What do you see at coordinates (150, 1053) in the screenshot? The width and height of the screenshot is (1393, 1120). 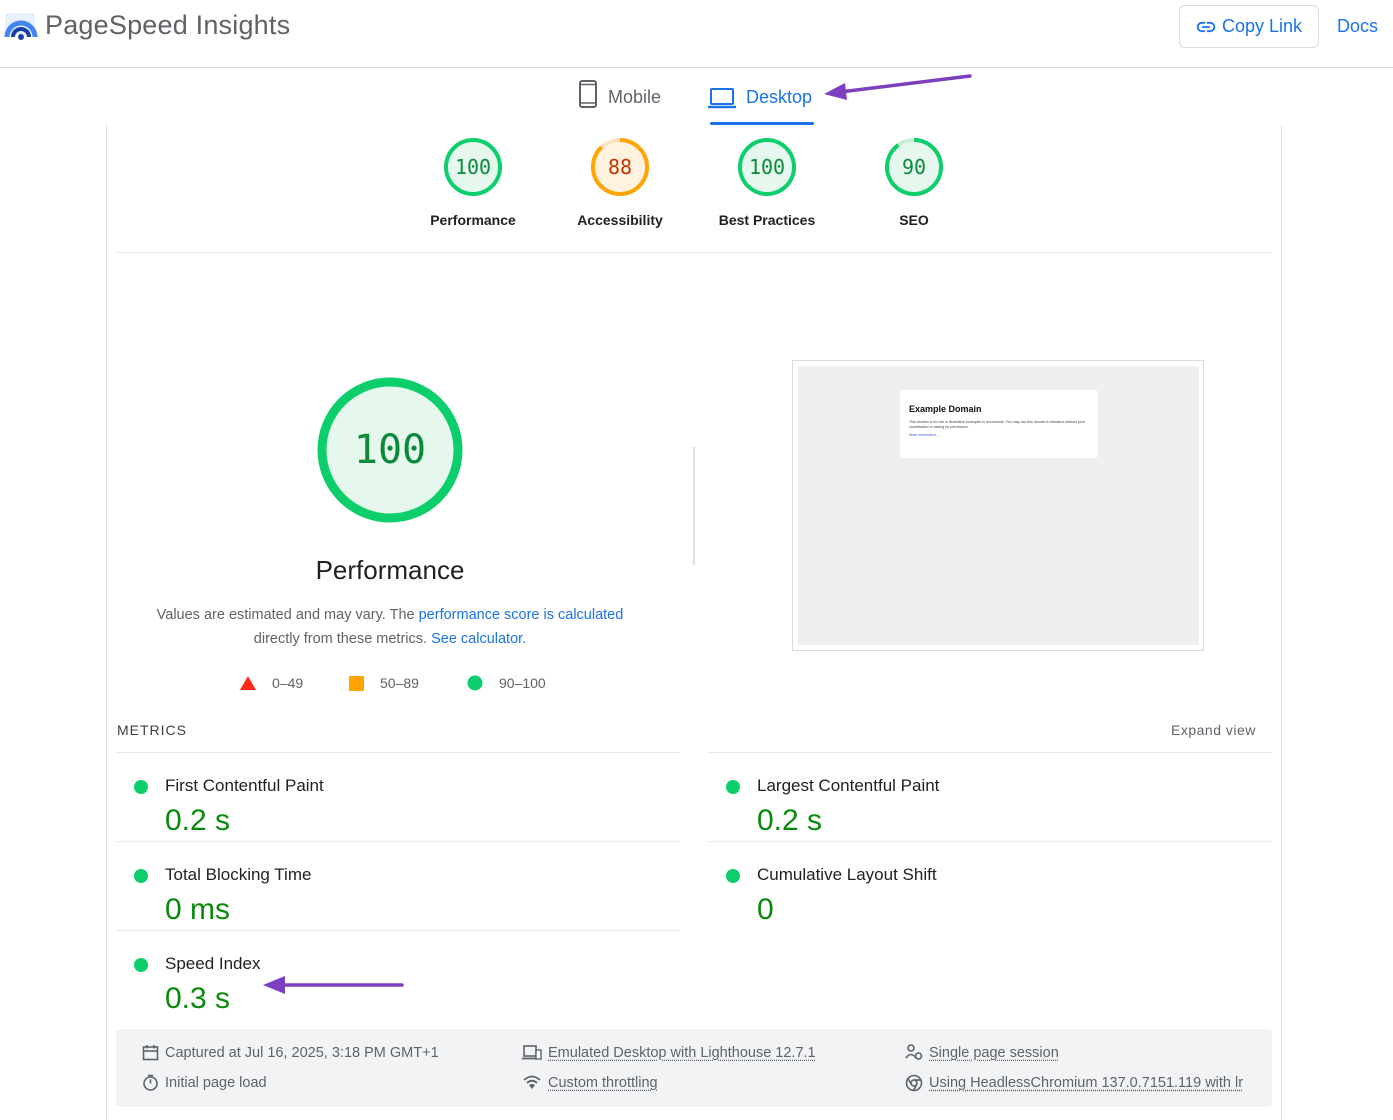 I see `calendar-icon` at bounding box center [150, 1053].